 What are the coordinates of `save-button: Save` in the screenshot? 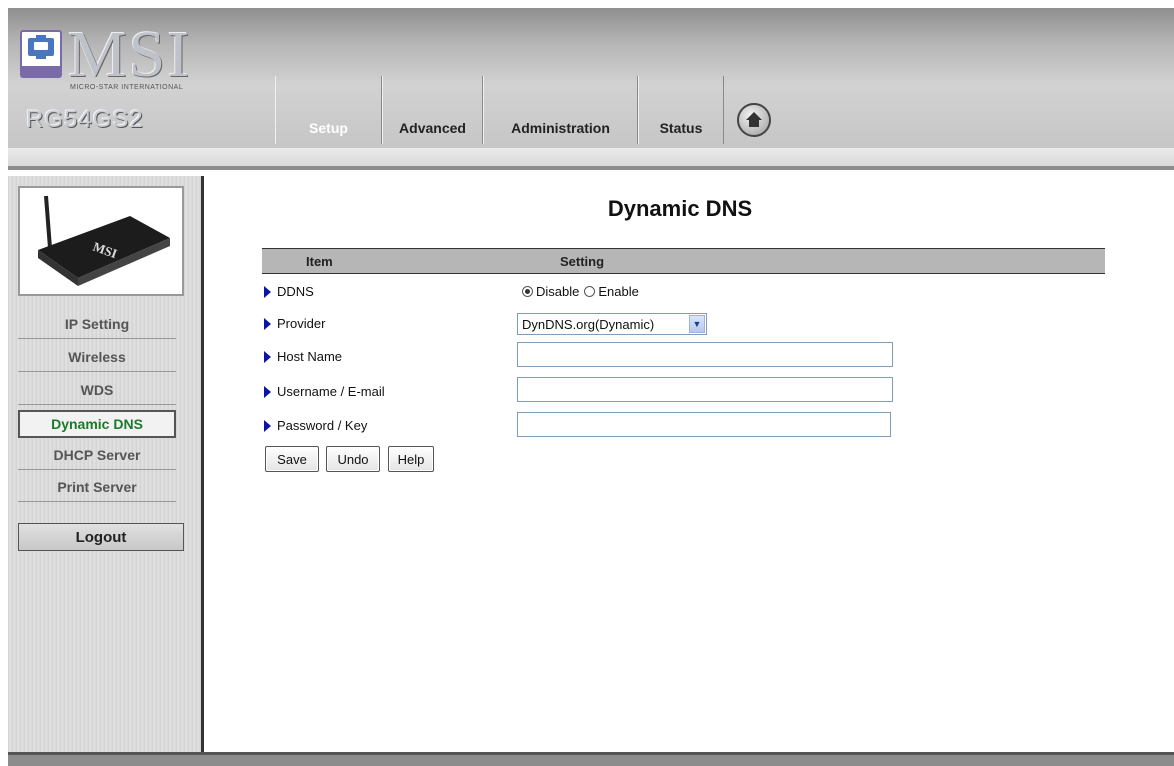 It's located at (292, 459).